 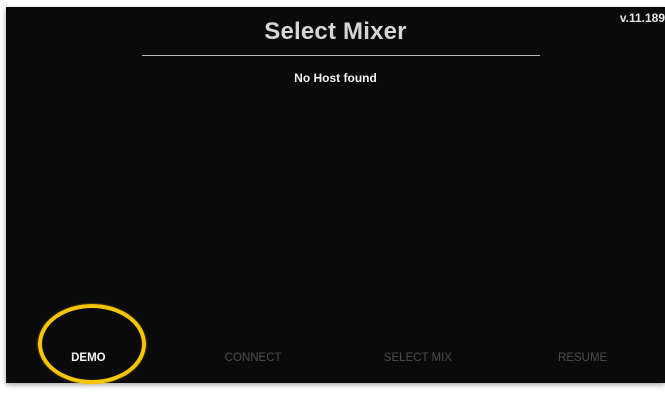 I want to click on page-title: Select Mixer, so click(x=335, y=31).